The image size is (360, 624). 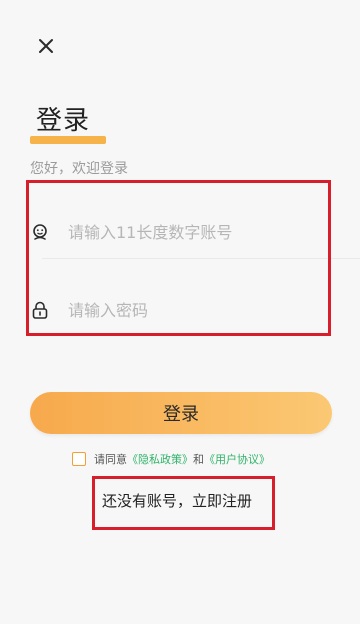 I want to click on agreement-prefix: 请同意, so click(x=110, y=459).